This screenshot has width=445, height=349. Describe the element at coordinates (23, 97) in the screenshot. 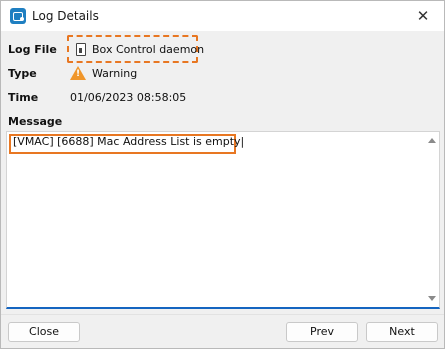

I see `time-label: Time` at that location.